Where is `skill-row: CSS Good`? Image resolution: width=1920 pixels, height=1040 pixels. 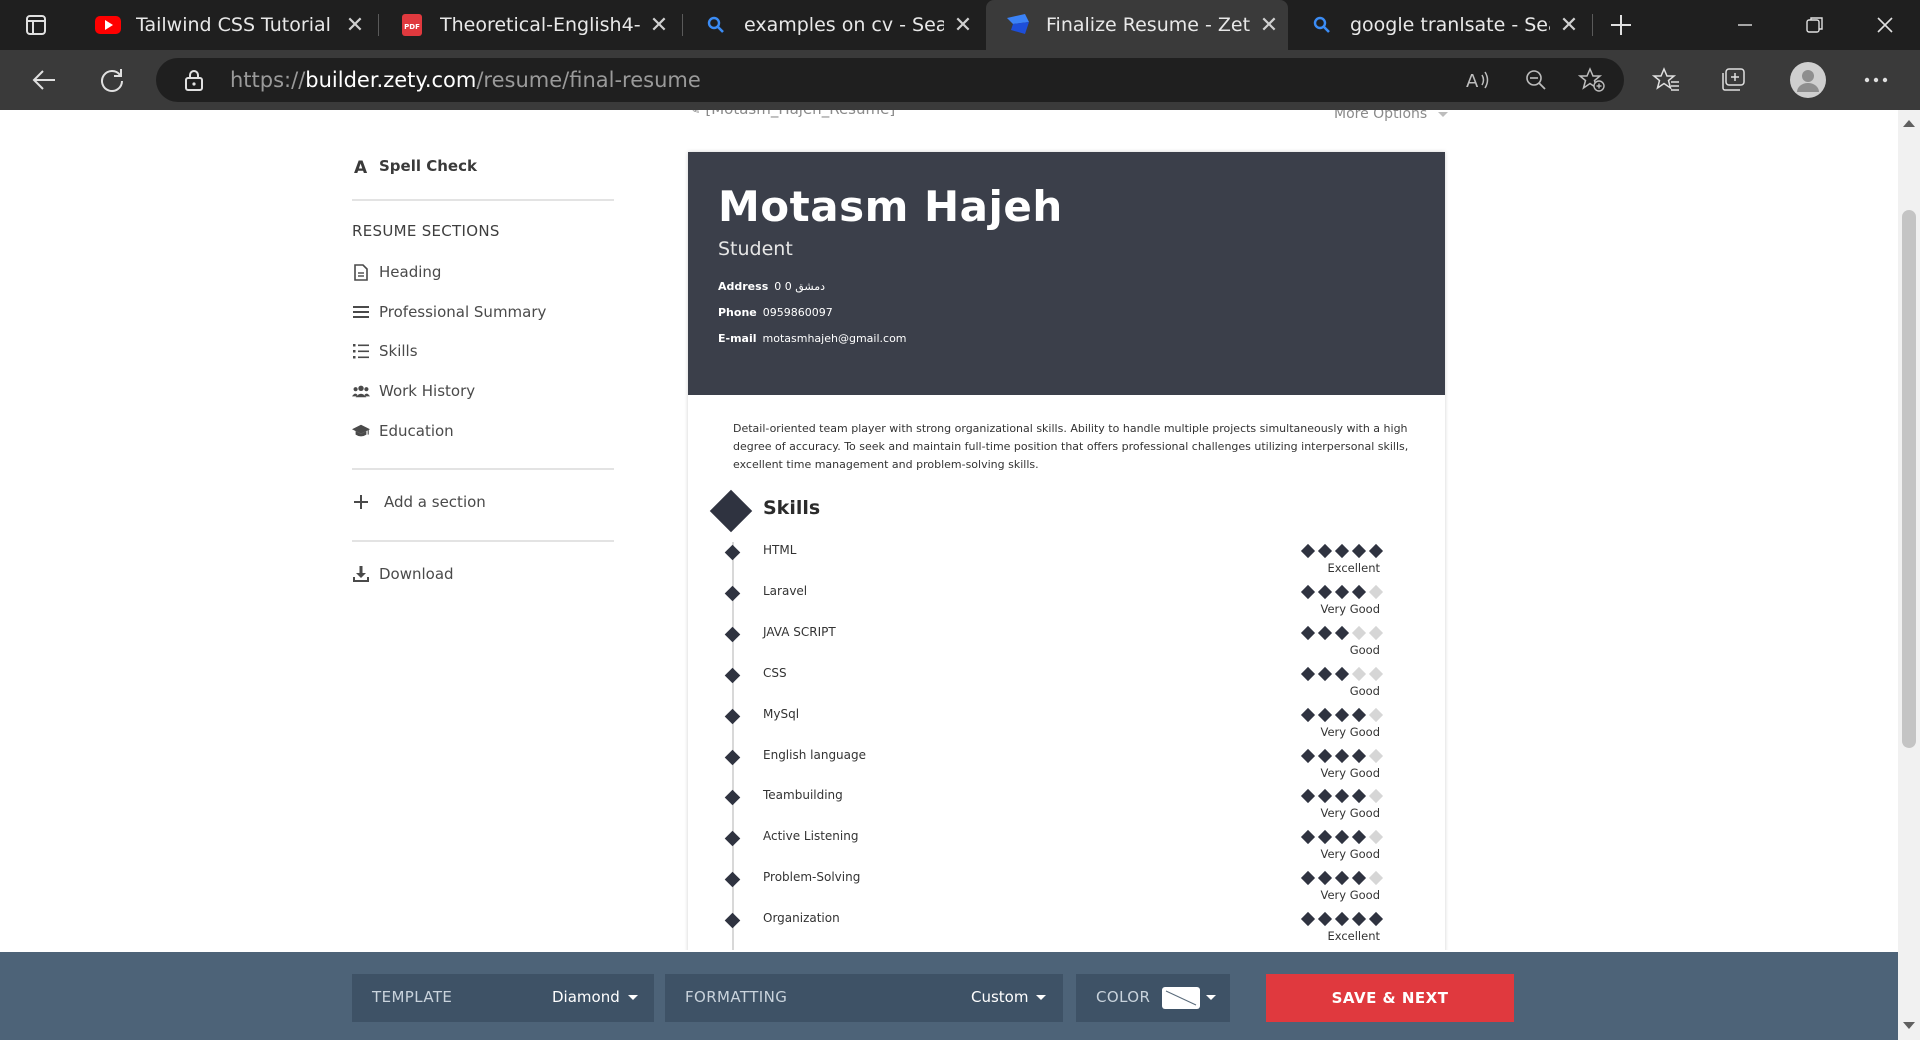
skill-row: CSS Good is located at coordinates (1066, 685).